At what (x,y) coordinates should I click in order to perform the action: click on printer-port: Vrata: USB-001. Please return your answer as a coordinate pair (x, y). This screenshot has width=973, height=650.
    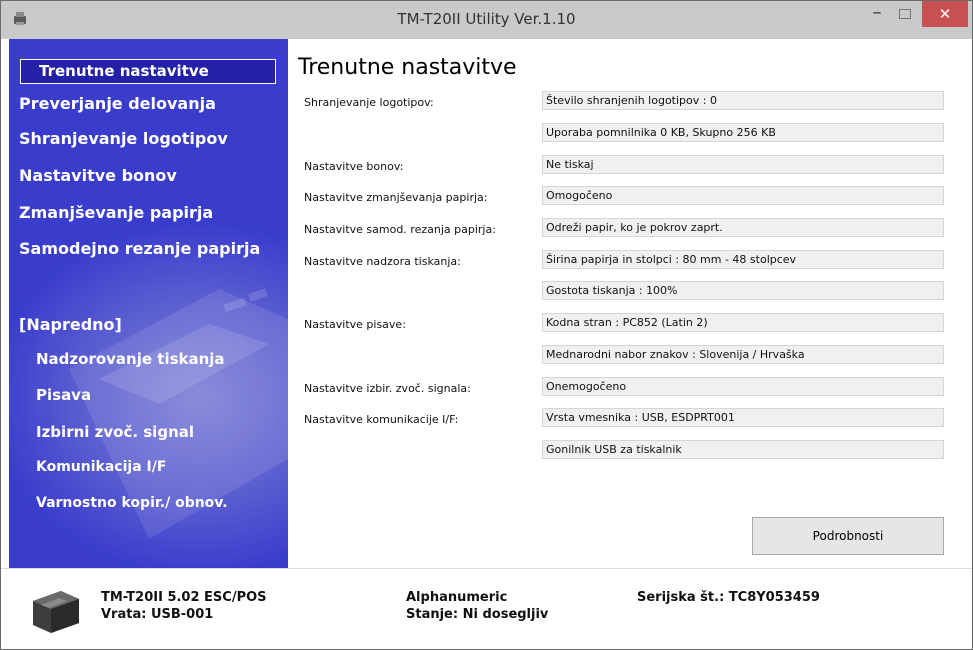
    Looking at the image, I should click on (157, 614).